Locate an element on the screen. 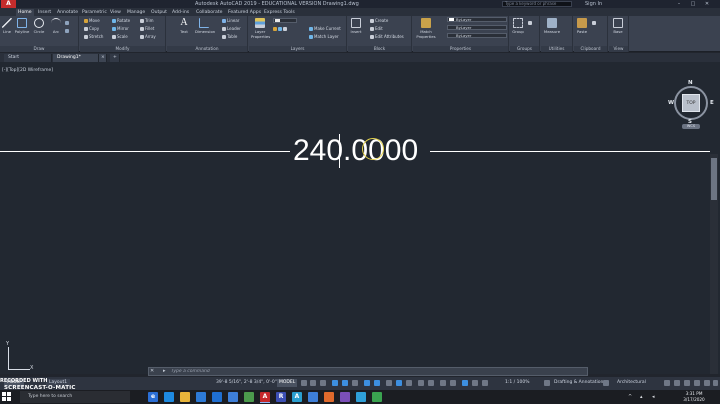 The image size is (720, 404). minimize-button: – is located at coordinates (679, 4).